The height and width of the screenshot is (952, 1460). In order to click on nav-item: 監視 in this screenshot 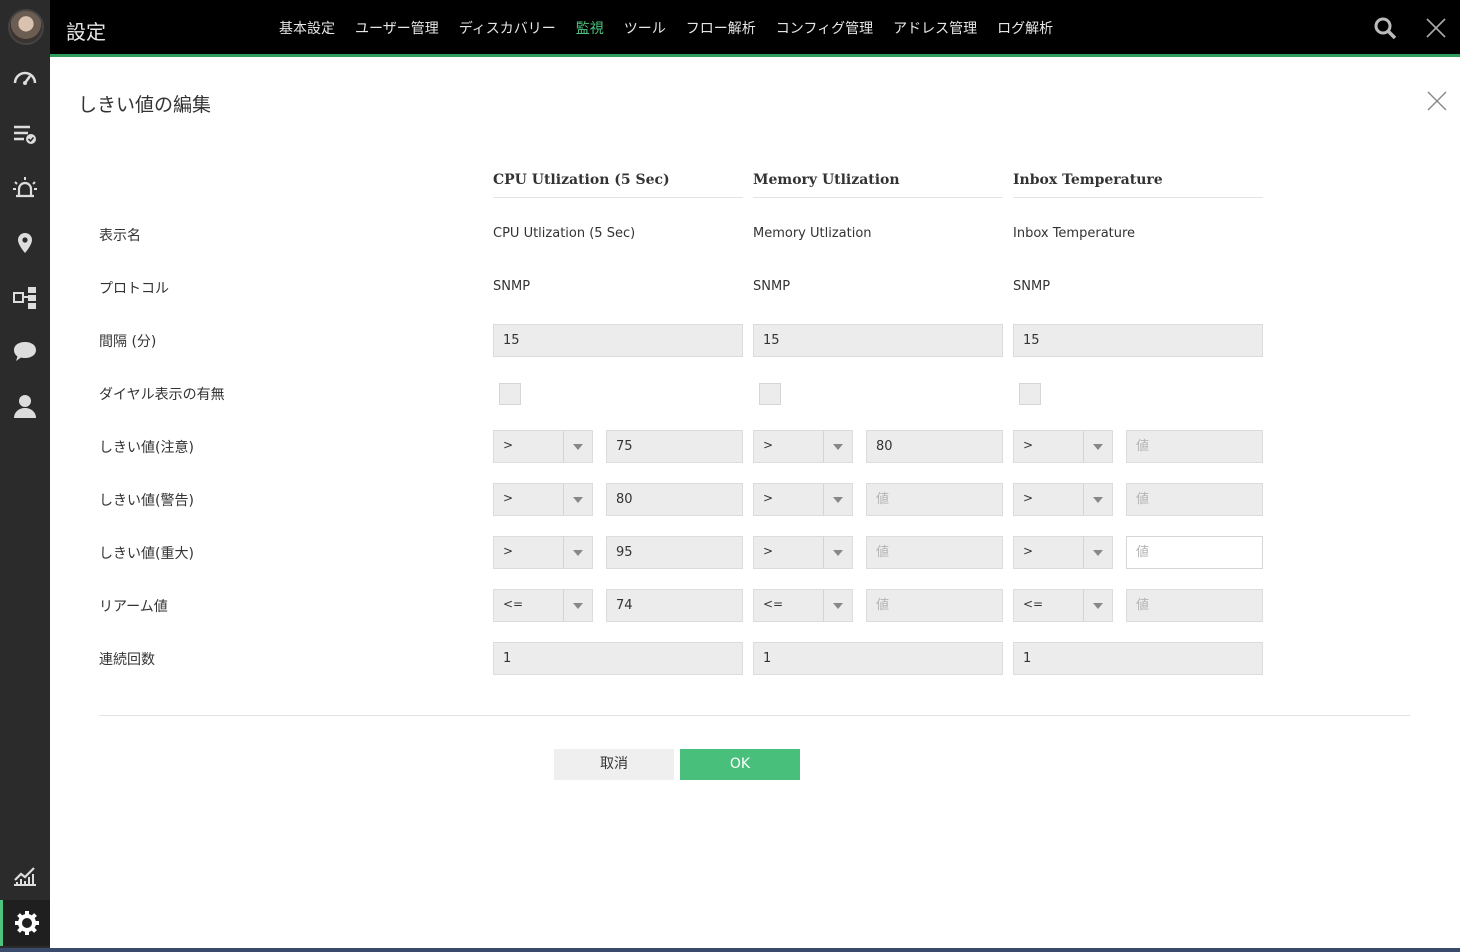, I will do `click(590, 28)`.